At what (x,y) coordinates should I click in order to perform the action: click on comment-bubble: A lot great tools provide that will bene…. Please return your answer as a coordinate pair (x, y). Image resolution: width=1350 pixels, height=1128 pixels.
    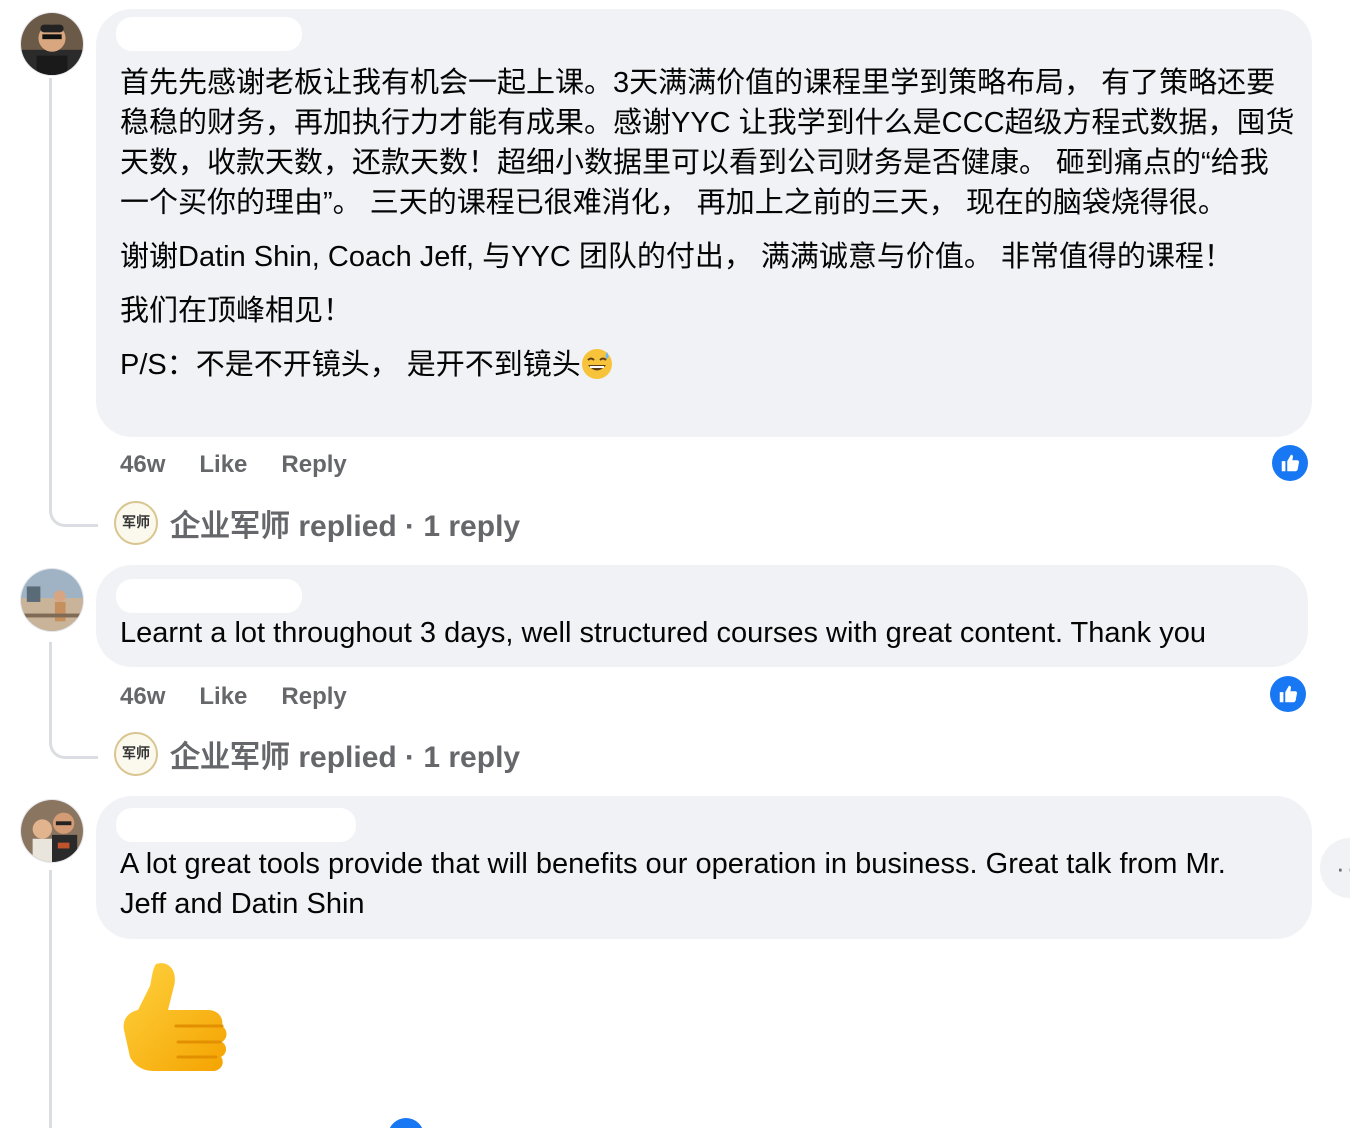
    Looking at the image, I should click on (704, 867).